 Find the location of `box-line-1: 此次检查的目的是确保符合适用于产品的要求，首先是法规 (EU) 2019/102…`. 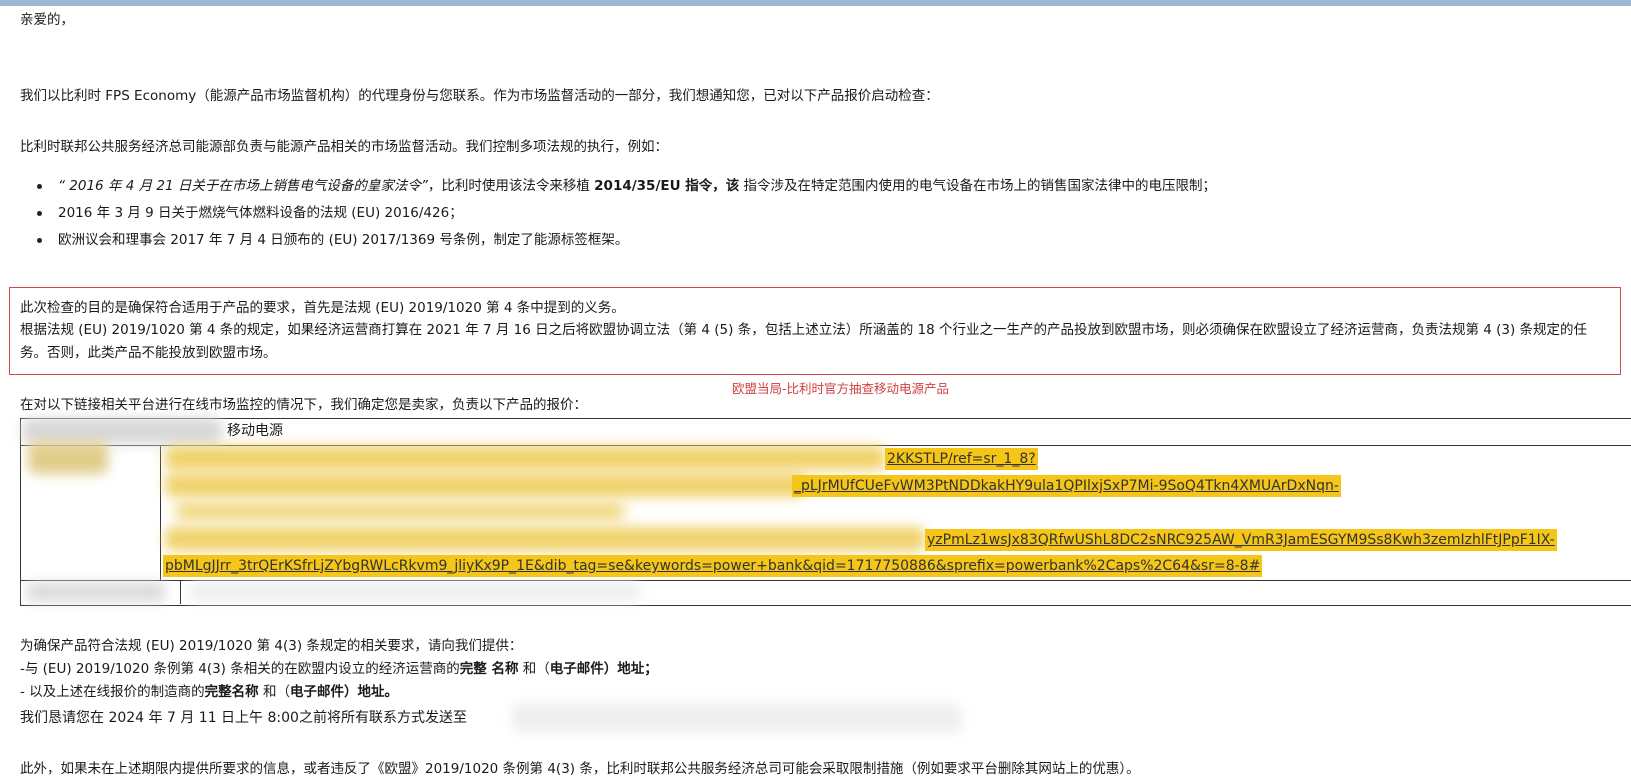

box-line-1: 此次检查的目的是确保符合适用于产品的要求，首先是法规 (EU) 2019/102… is located at coordinates (322, 308).